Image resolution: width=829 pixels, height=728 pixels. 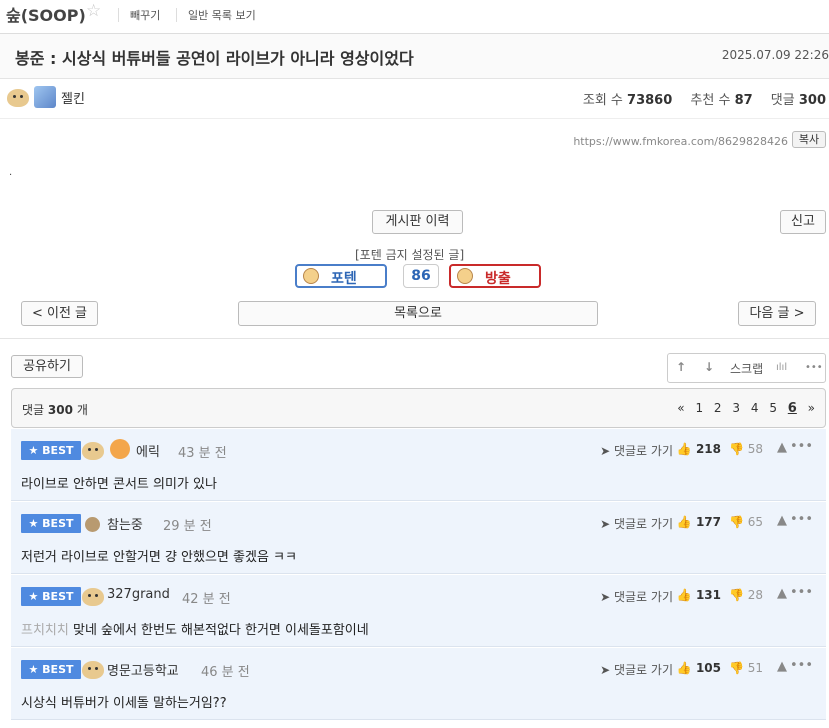 I want to click on thumb-up-button: 👍 131, so click(x=699, y=595).